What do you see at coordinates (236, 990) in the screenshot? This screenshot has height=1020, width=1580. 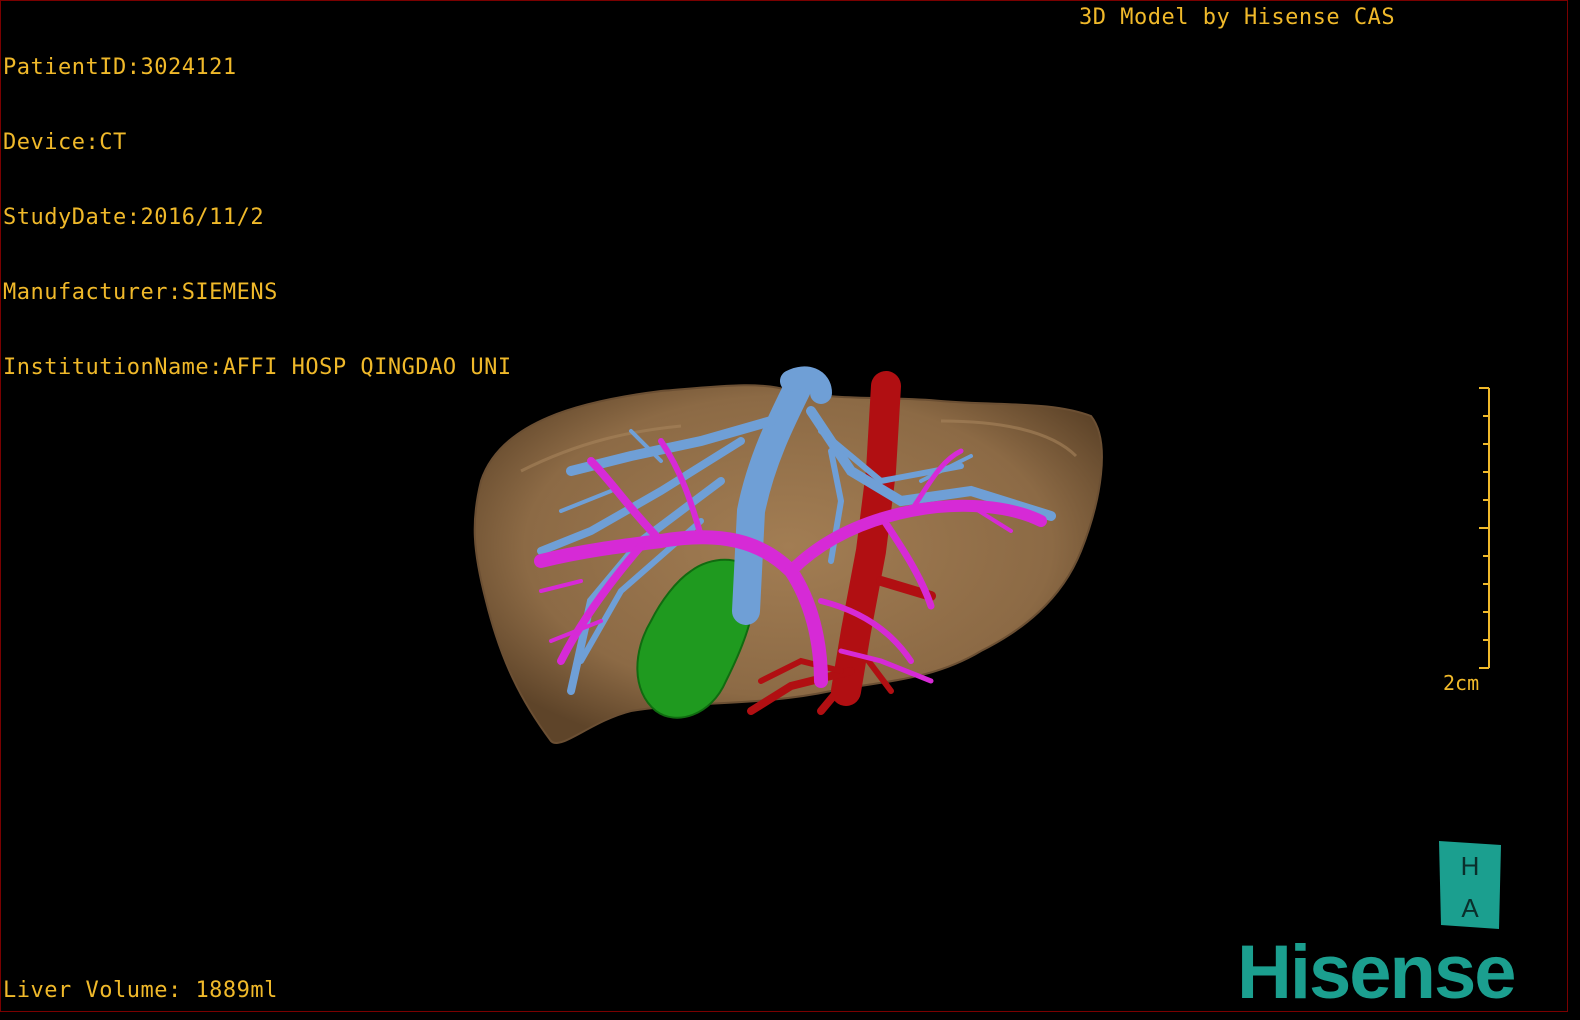 I see `liver-volume-value: 1889ml` at bounding box center [236, 990].